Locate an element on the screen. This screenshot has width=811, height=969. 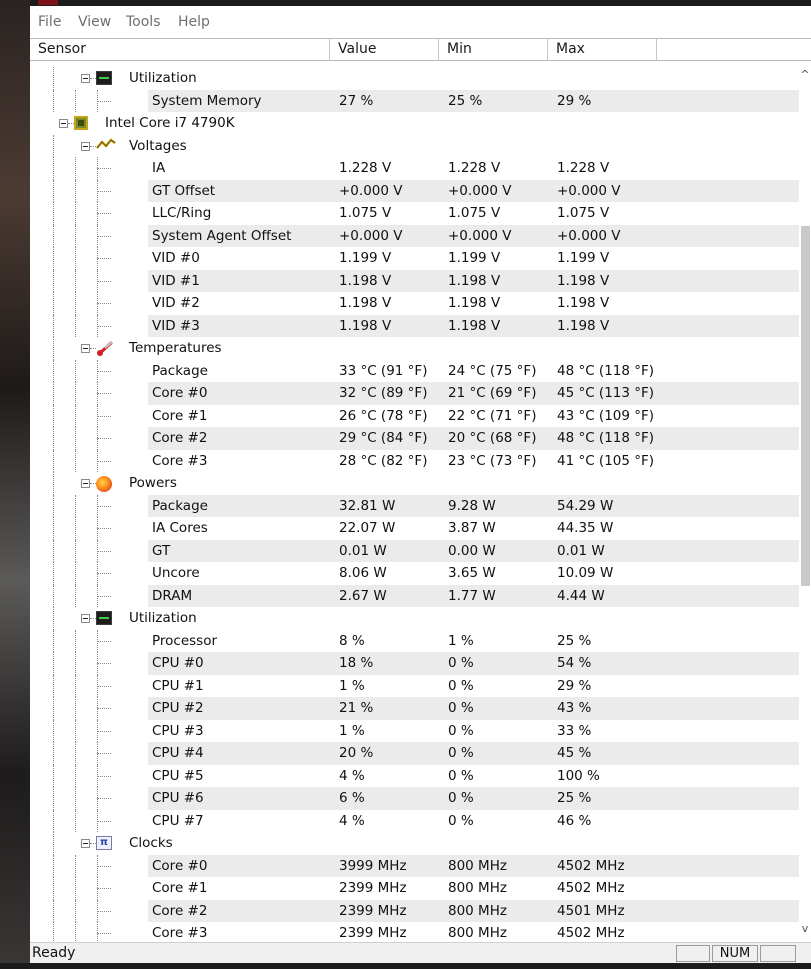
sensor-row: LLC/Ring 1.075 V 1.075 V 1.075 V is located at coordinates (414, 213).